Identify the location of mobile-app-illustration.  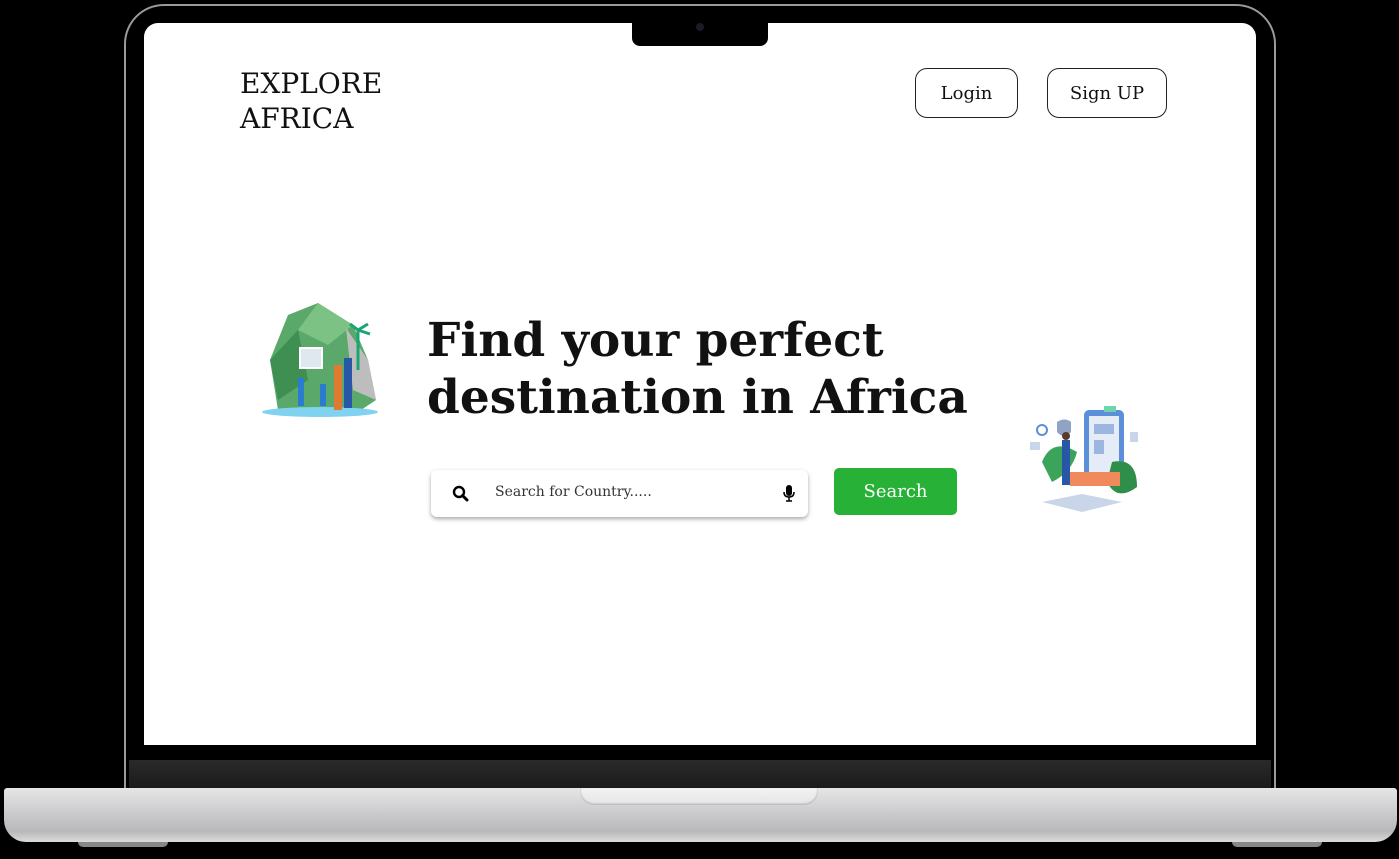
(1084, 459).